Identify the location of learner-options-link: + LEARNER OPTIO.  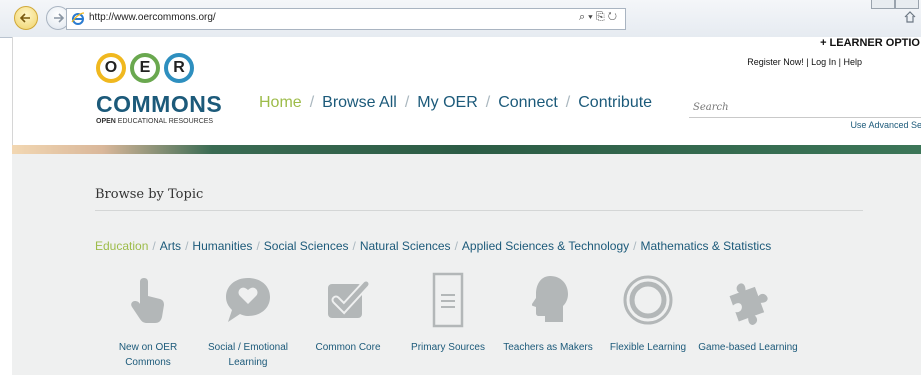
(870, 43).